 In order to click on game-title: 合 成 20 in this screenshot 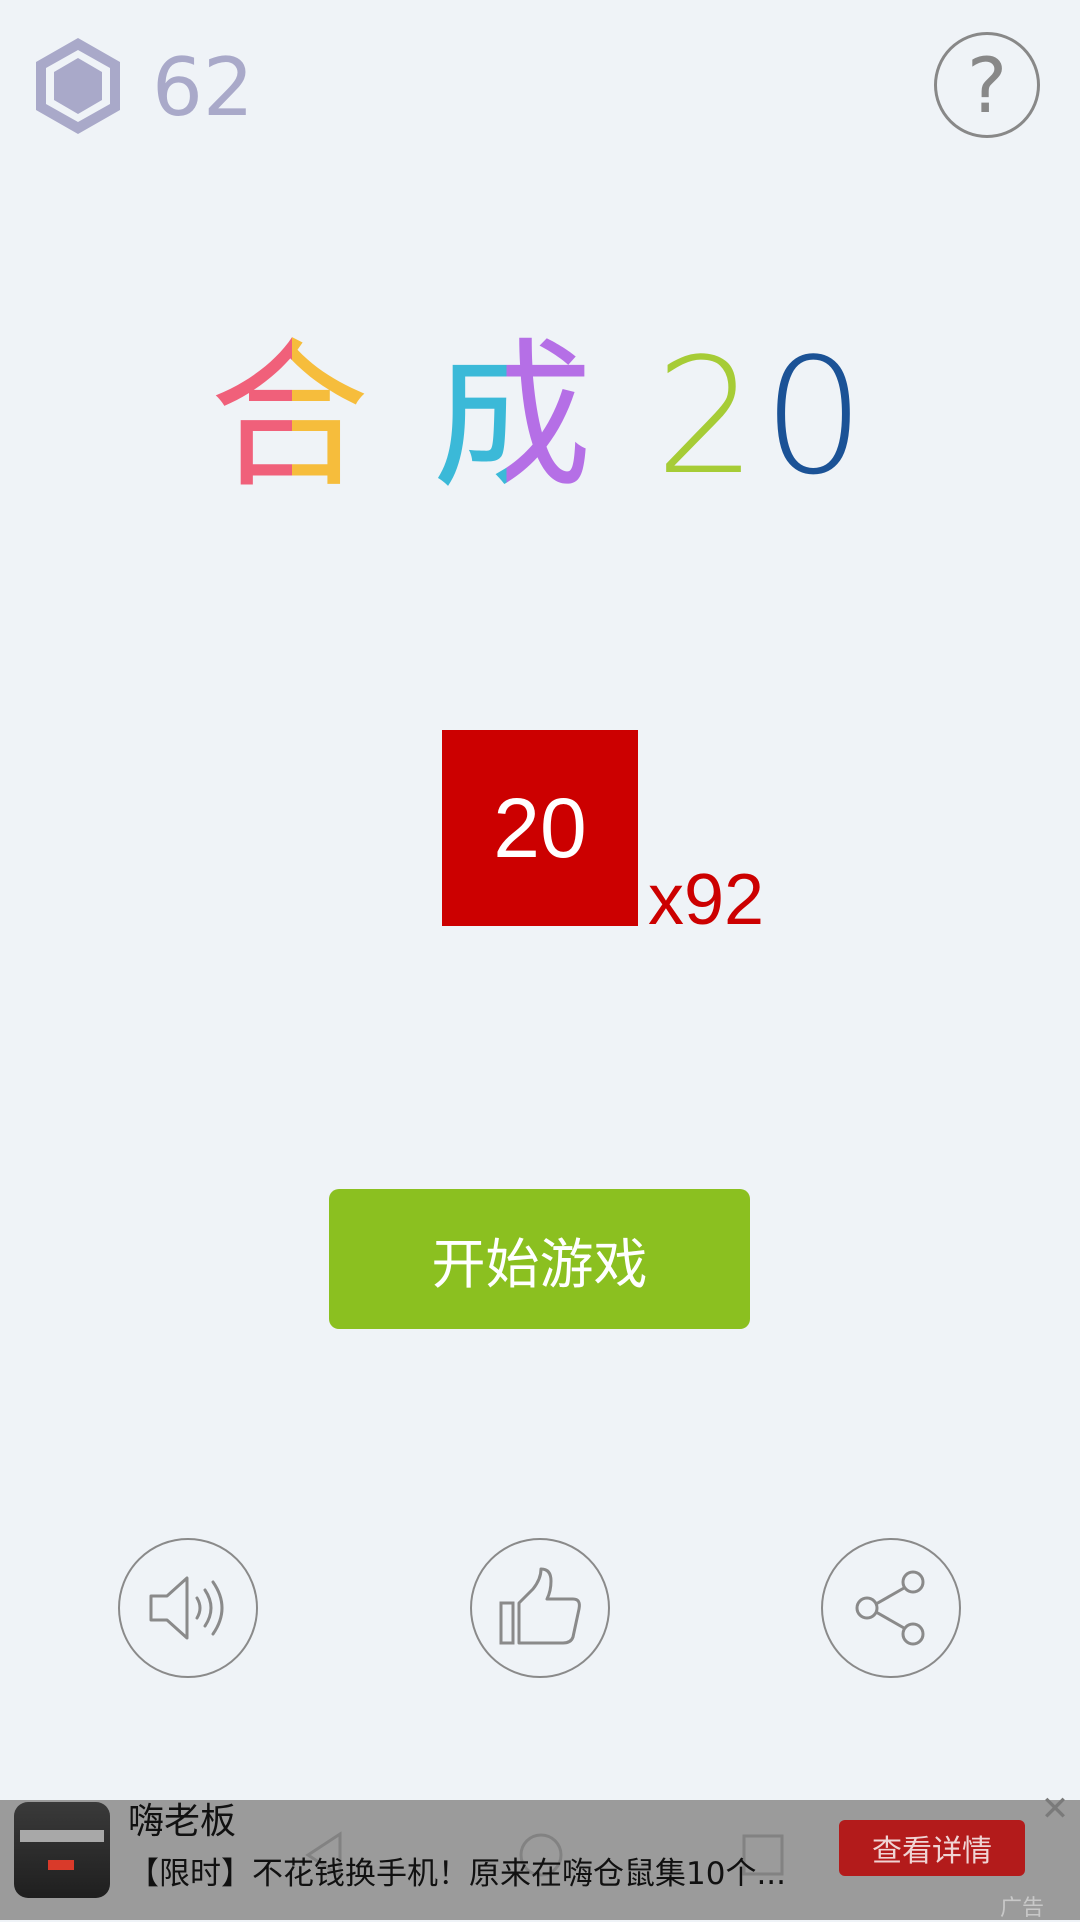, I will do `click(540, 417)`.